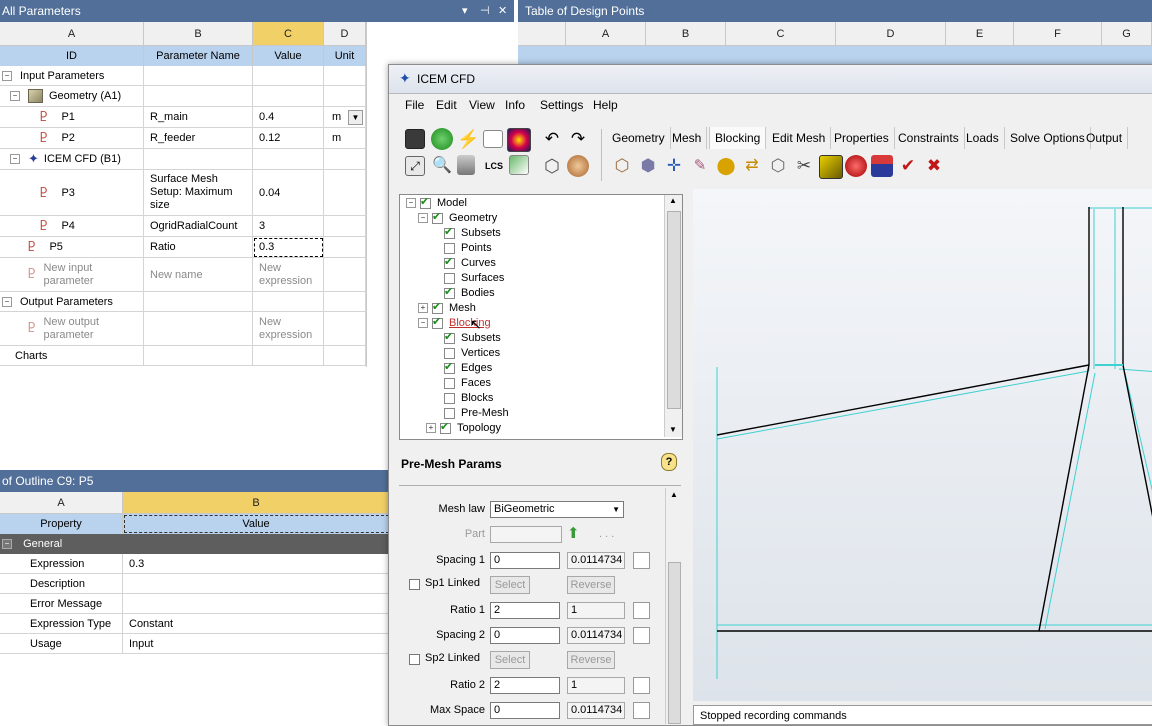 This screenshot has width=1152, height=726. I want to click on check-blocks-icon, so click(882, 166).